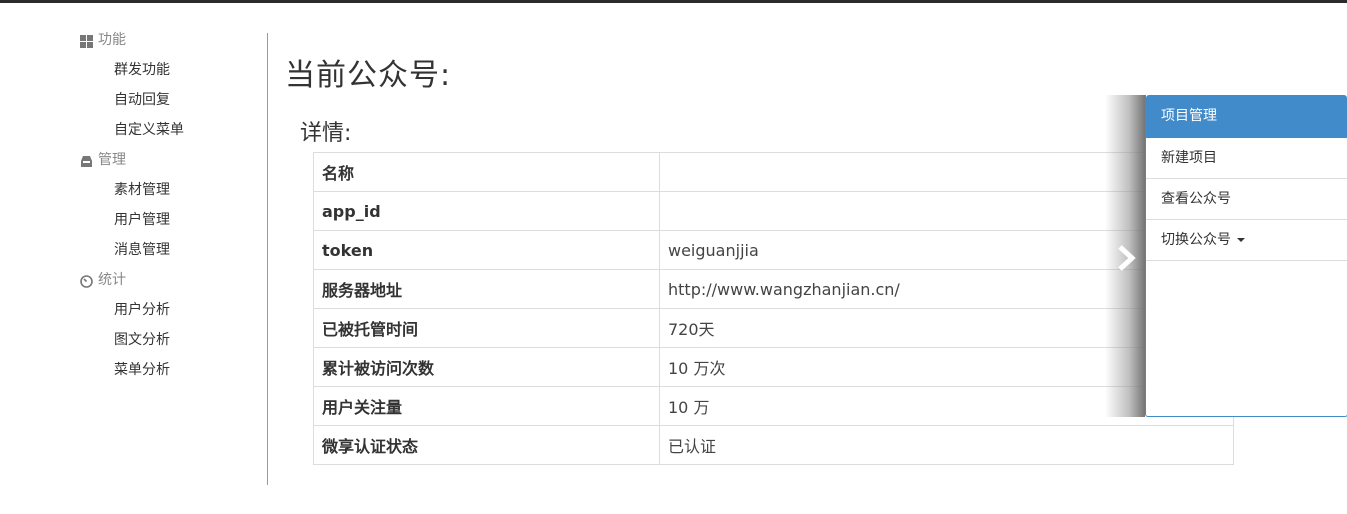  I want to click on sidebar-item-menu-analysis: 菜单分析, so click(187, 370).